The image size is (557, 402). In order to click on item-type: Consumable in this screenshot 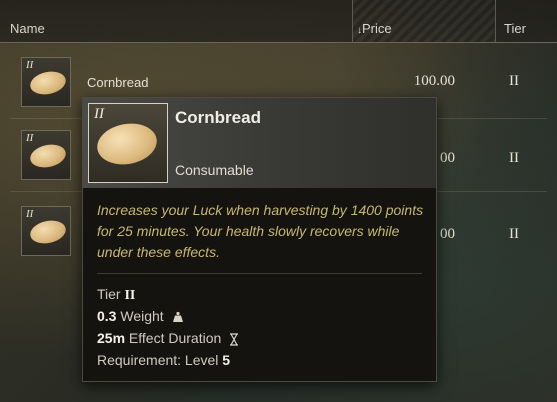, I will do `click(214, 170)`.